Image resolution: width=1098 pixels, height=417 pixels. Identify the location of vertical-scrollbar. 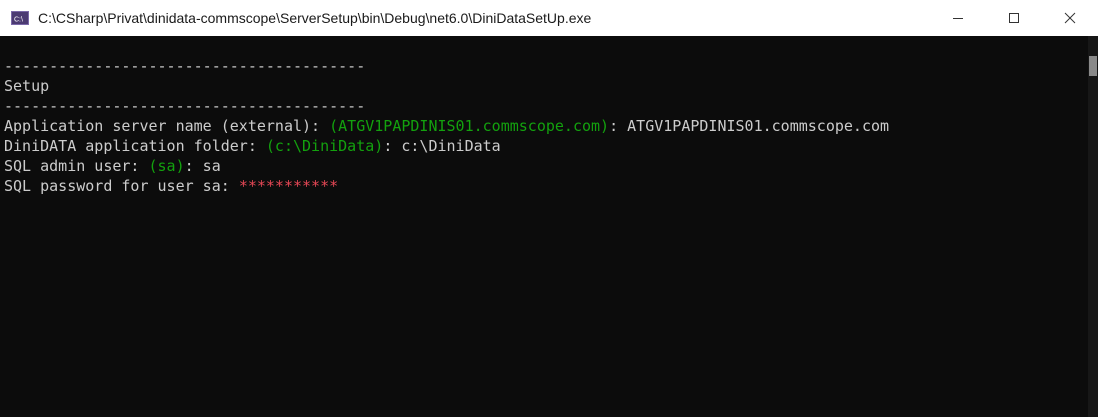
(1093, 226).